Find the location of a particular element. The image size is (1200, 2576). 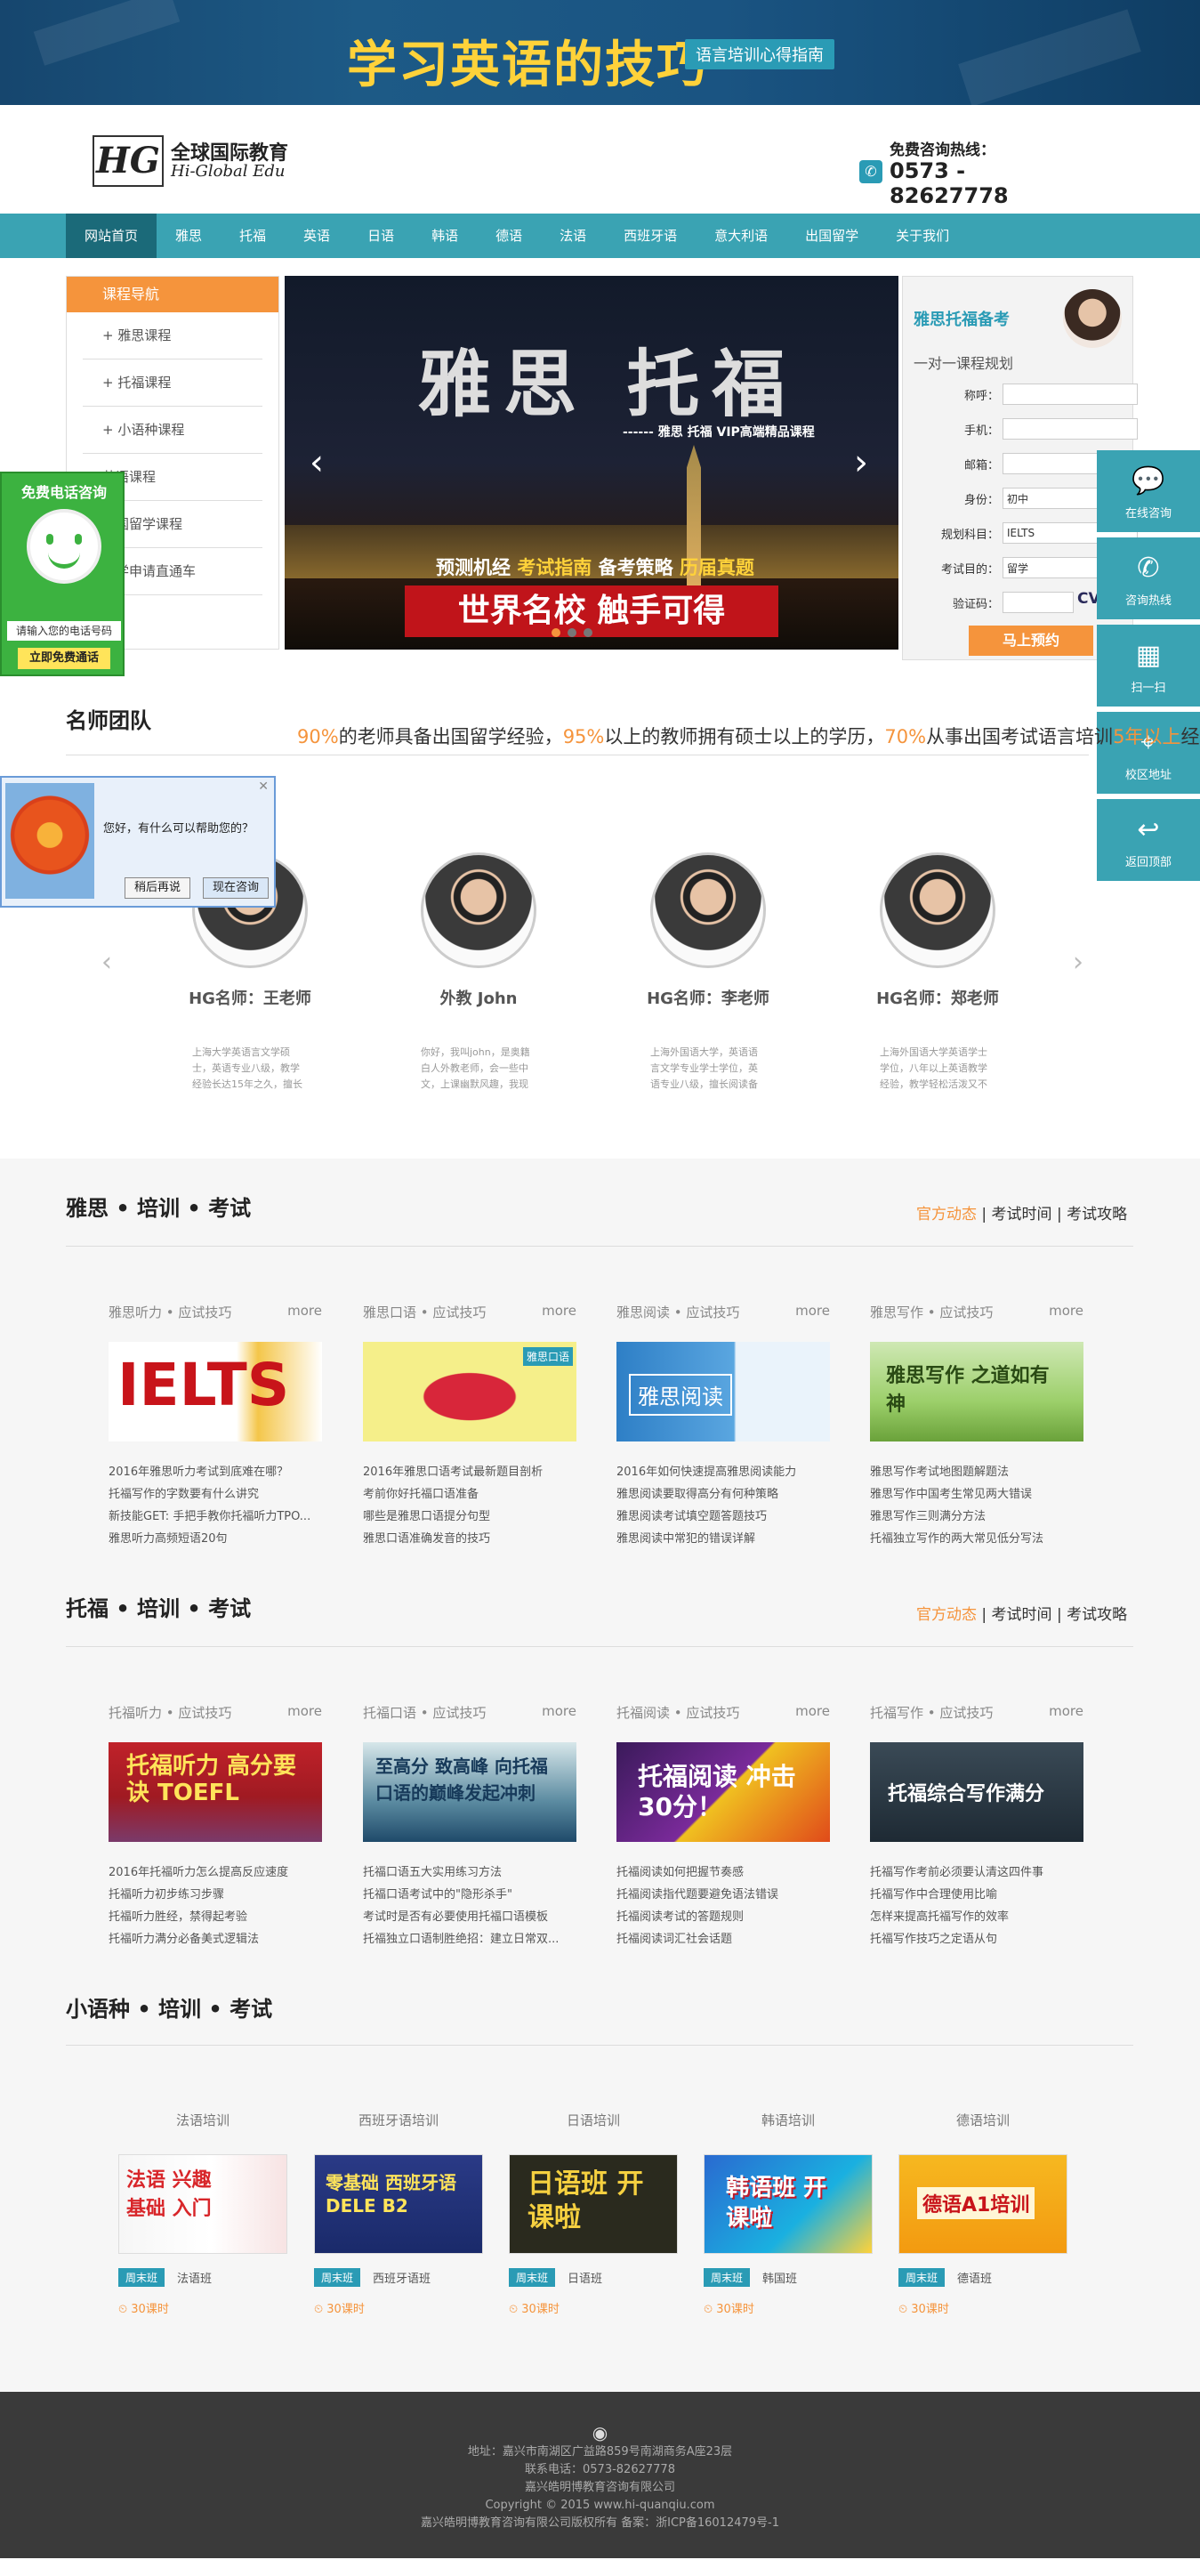

nav-item-home: 网站首页 is located at coordinates (112, 236).